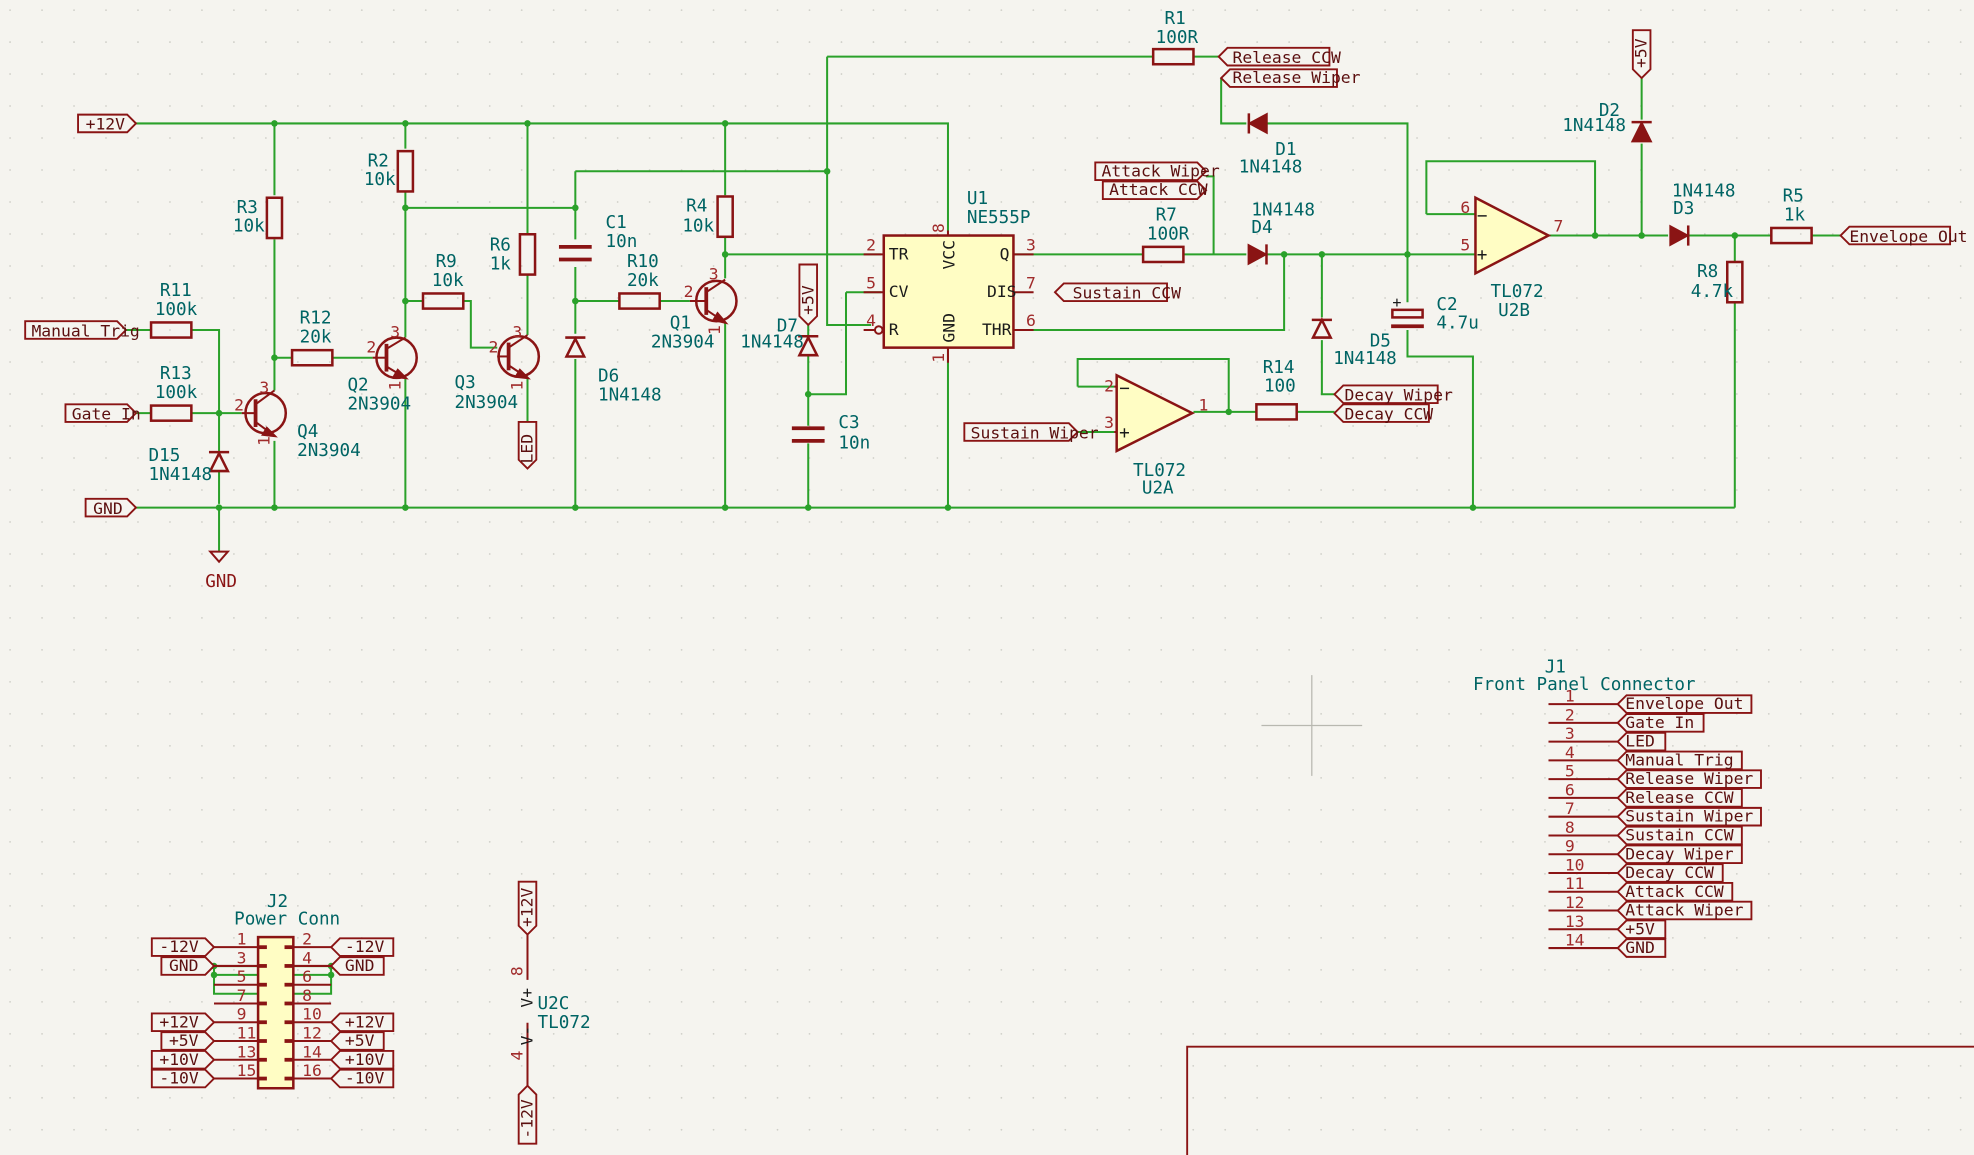 The width and height of the screenshot is (1974, 1155). I want to click on r5-ref: R5, so click(1793, 197).